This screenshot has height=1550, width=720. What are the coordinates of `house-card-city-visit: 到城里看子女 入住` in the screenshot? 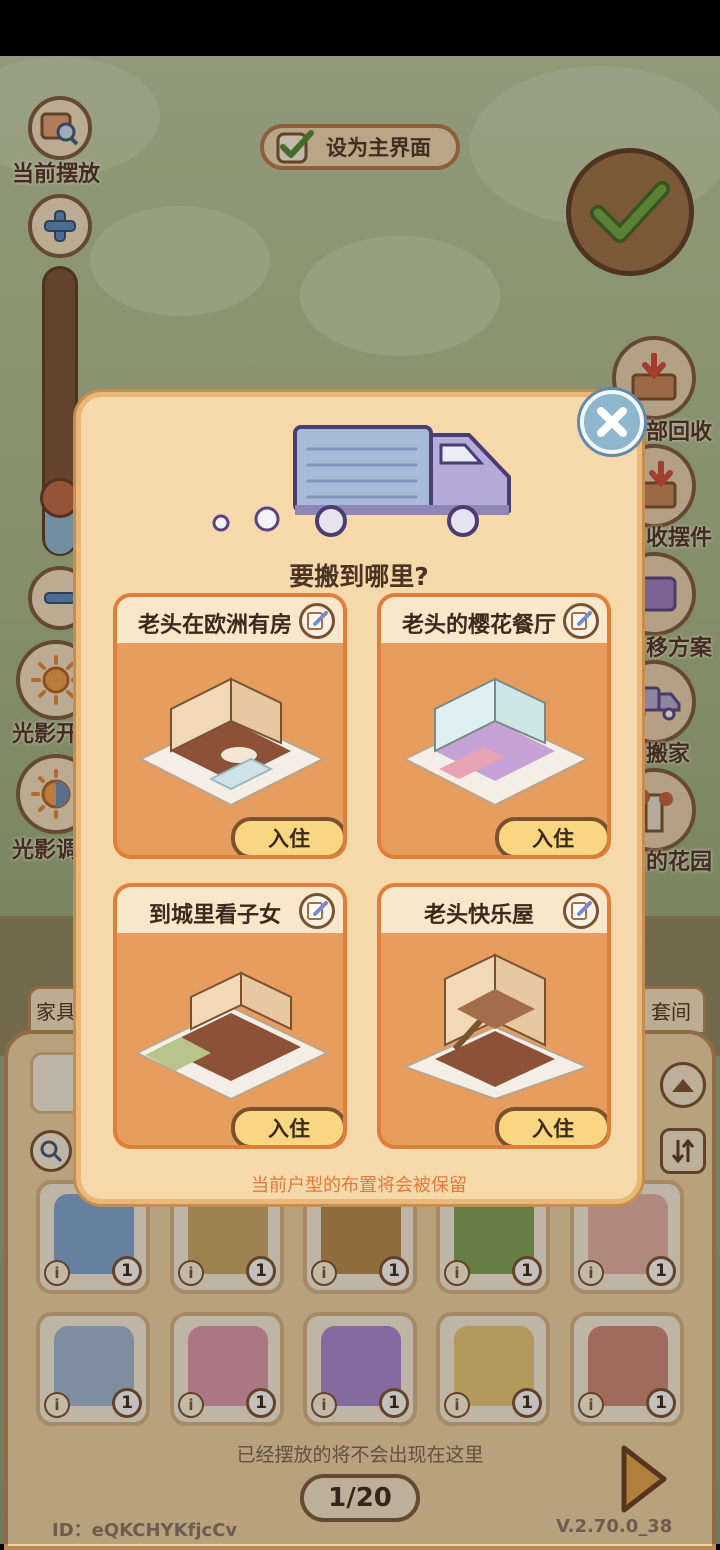 It's located at (230, 1016).